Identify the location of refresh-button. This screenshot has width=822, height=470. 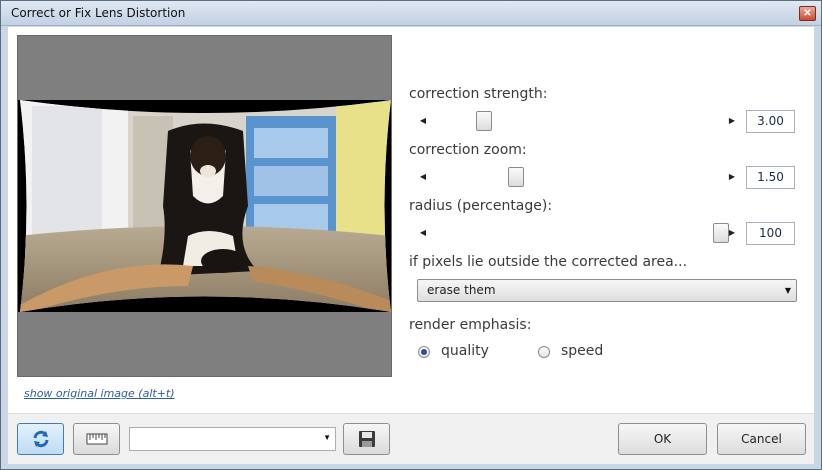
(40, 439).